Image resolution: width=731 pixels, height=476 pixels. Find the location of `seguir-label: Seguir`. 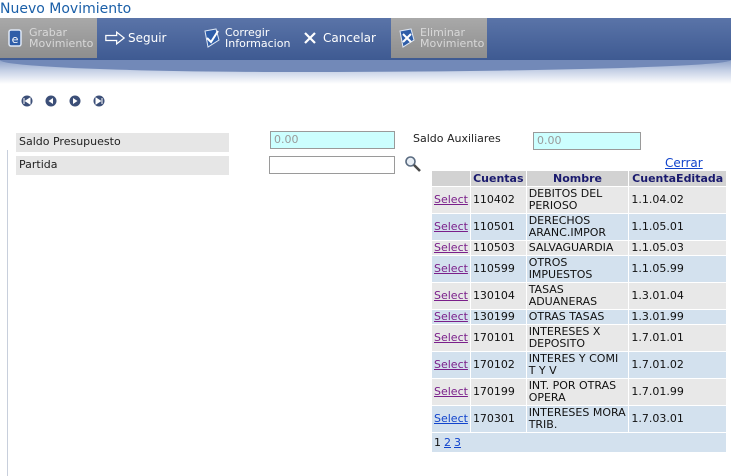

seguir-label: Seguir is located at coordinates (147, 37).